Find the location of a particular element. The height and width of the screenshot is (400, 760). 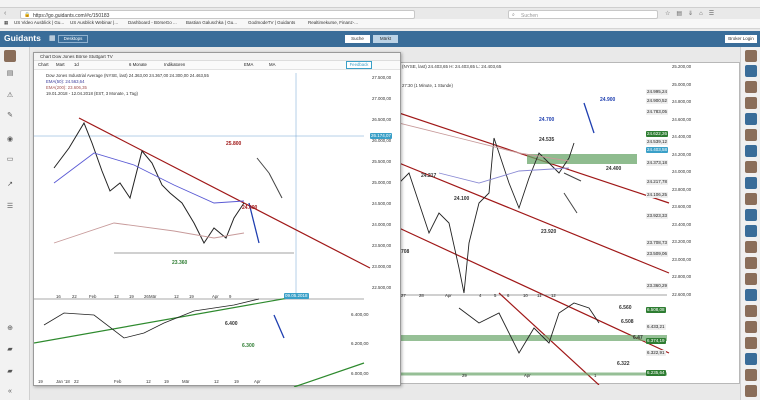

tools-icon: ✎ is located at coordinates (10, 115).